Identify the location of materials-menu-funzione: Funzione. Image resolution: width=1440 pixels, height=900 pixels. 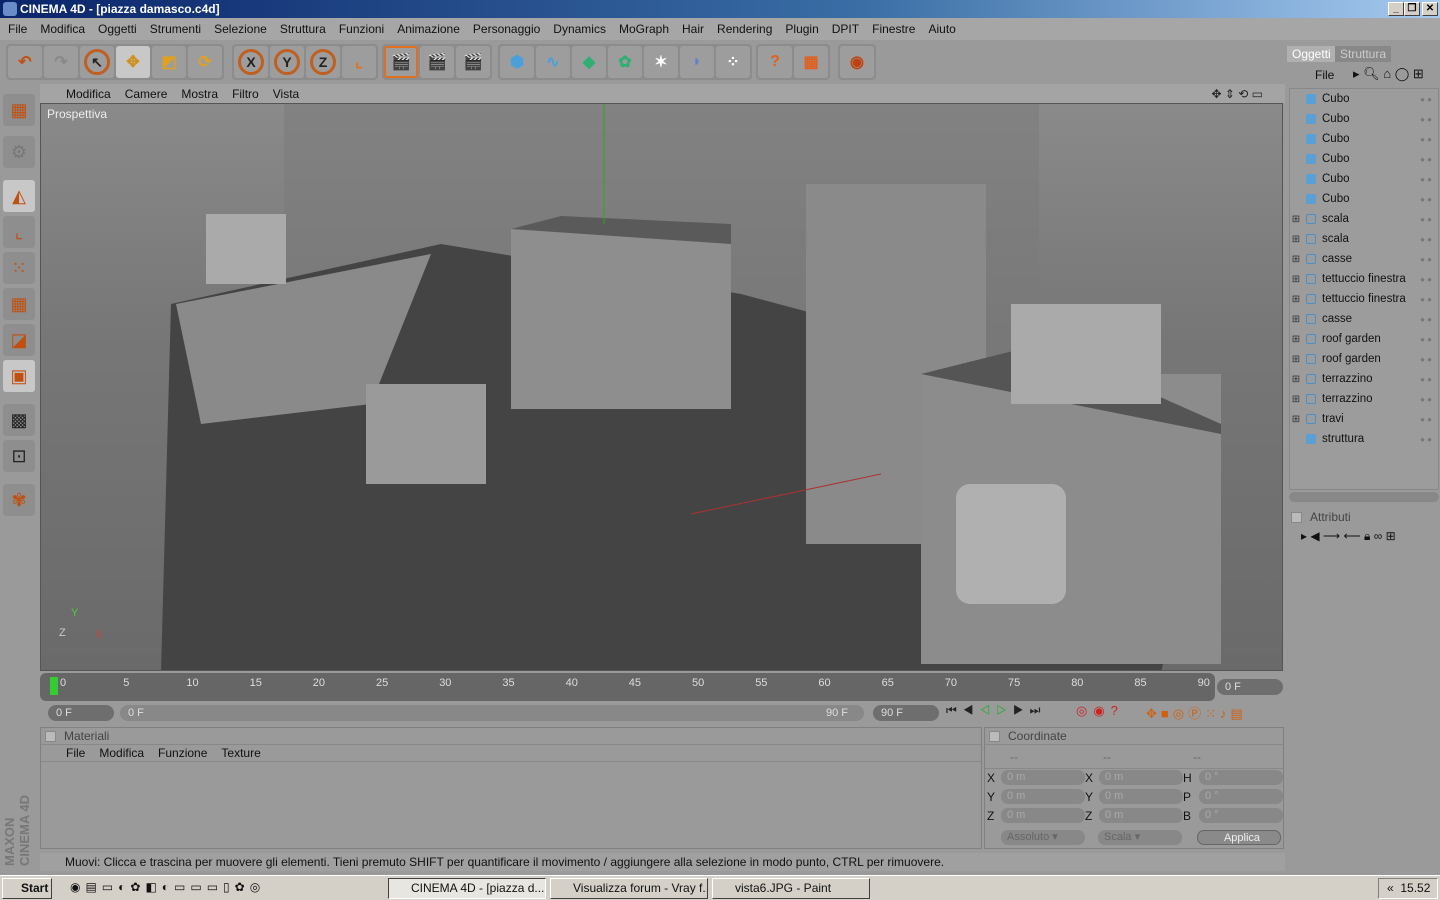
(182, 753).